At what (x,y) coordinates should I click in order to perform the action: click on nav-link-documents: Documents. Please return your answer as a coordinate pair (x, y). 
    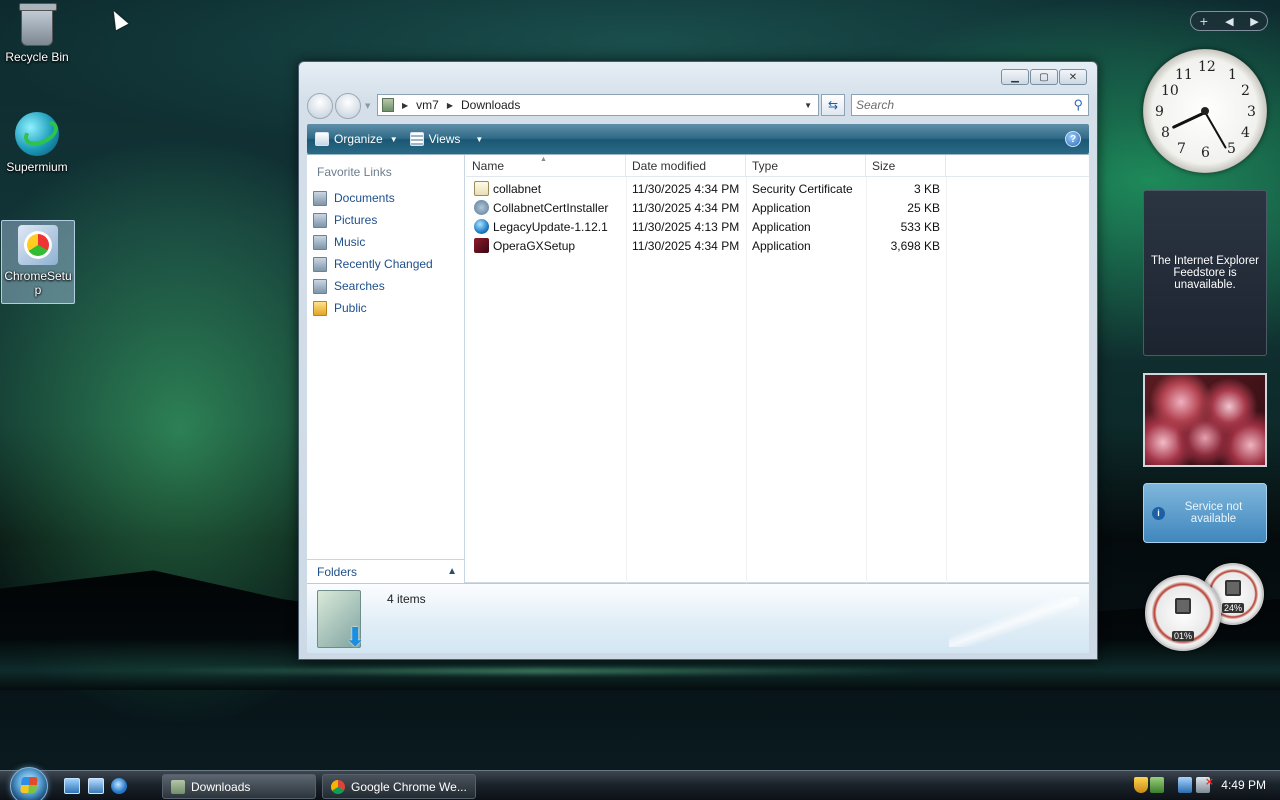
    Looking at the image, I should click on (373, 198).